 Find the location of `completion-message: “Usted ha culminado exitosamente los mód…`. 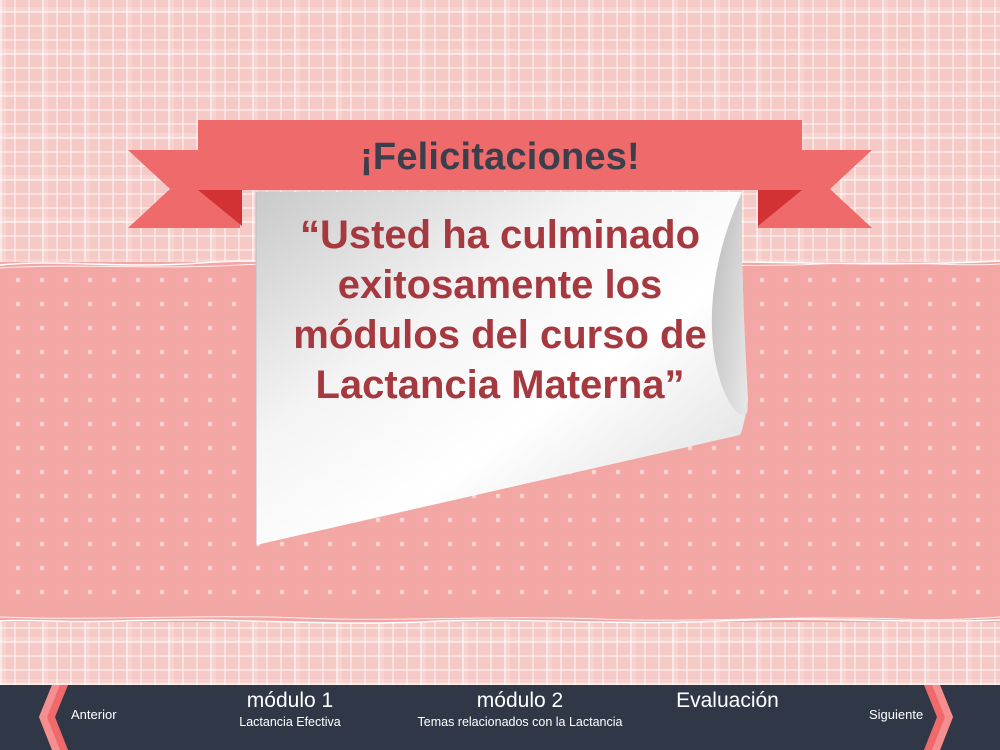

completion-message: “Usted ha culminado exitosamente los mód… is located at coordinates (500, 310).